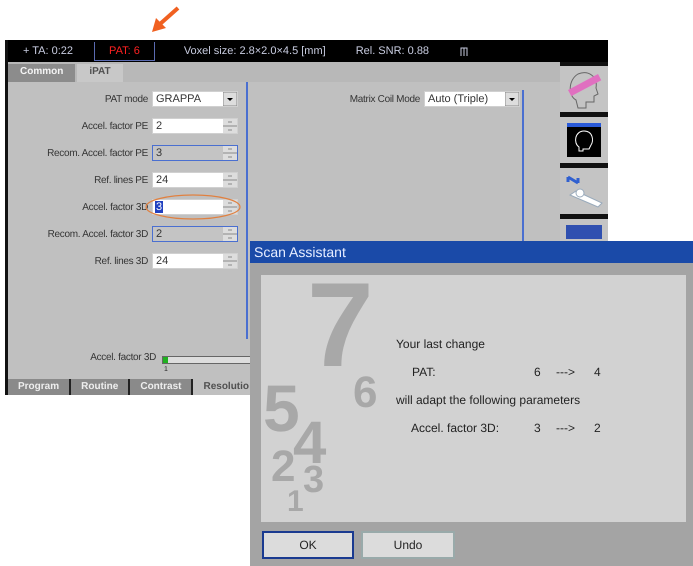 Image resolution: width=693 pixels, height=566 pixels. Describe the element at coordinates (392, 51) in the screenshot. I see `header-text: Rel. SNR: 0.88` at that location.